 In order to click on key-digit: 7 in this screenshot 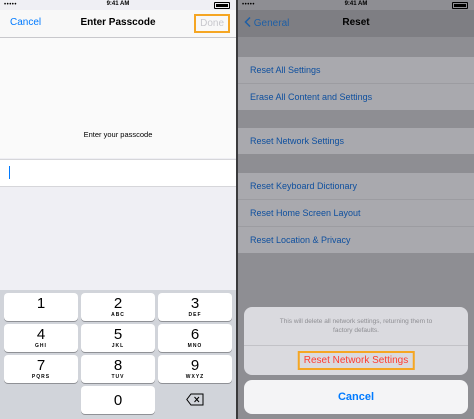, I will do `click(41, 365)`.